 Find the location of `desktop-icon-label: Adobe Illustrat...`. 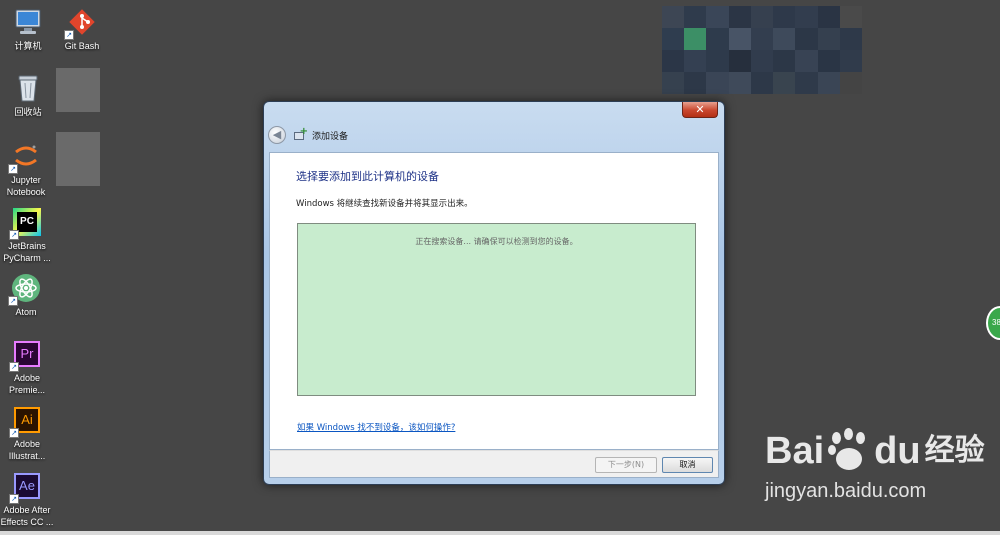

desktop-icon-label: Adobe Illustrat... is located at coordinates (27, 450).